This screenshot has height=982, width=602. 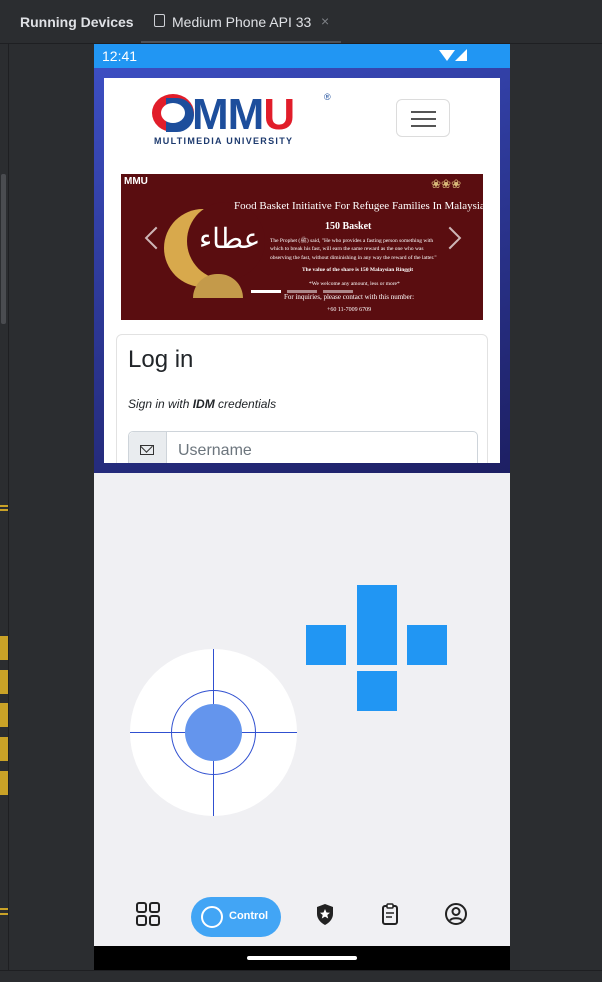 I want to click on ide-bottom-bar, so click(x=301, y=976).